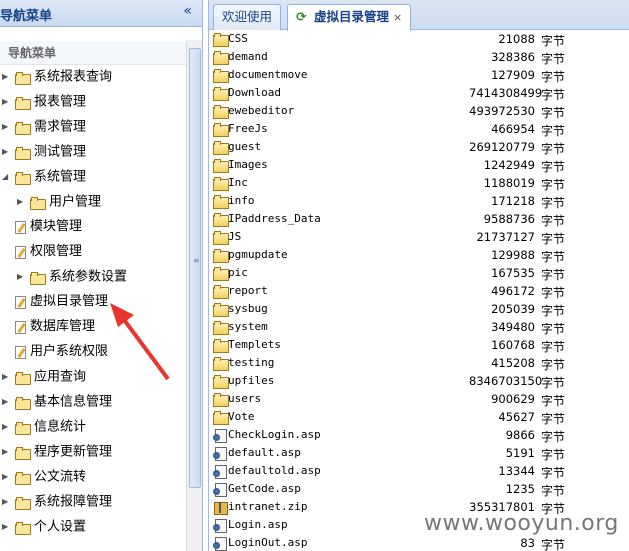 This screenshot has height=551, width=629. Describe the element at coordinates (419, 436) in the screenshot. I see `file-row: CheckLogin.asp 9866 字节` at that location.